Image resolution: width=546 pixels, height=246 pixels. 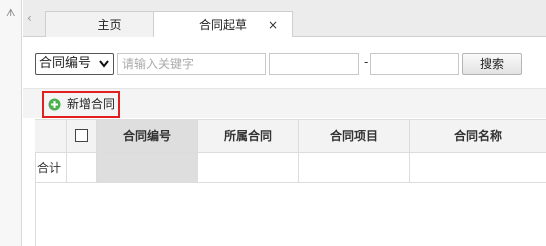 What do you see at coordinates (10, 14) in the screenshot?
I see `pin-icon: ᗑ` at bounding box center [10, 14].